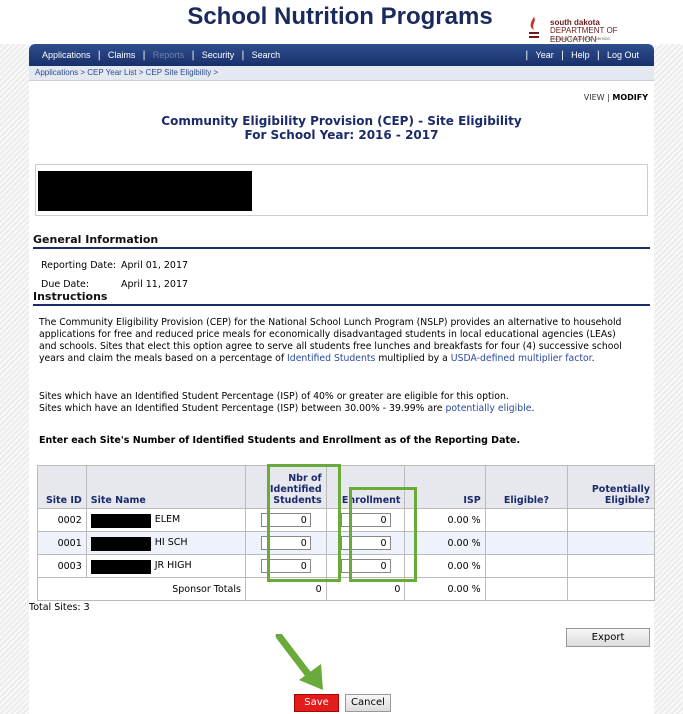  I want to click on total-eligible, so click(526, 589).